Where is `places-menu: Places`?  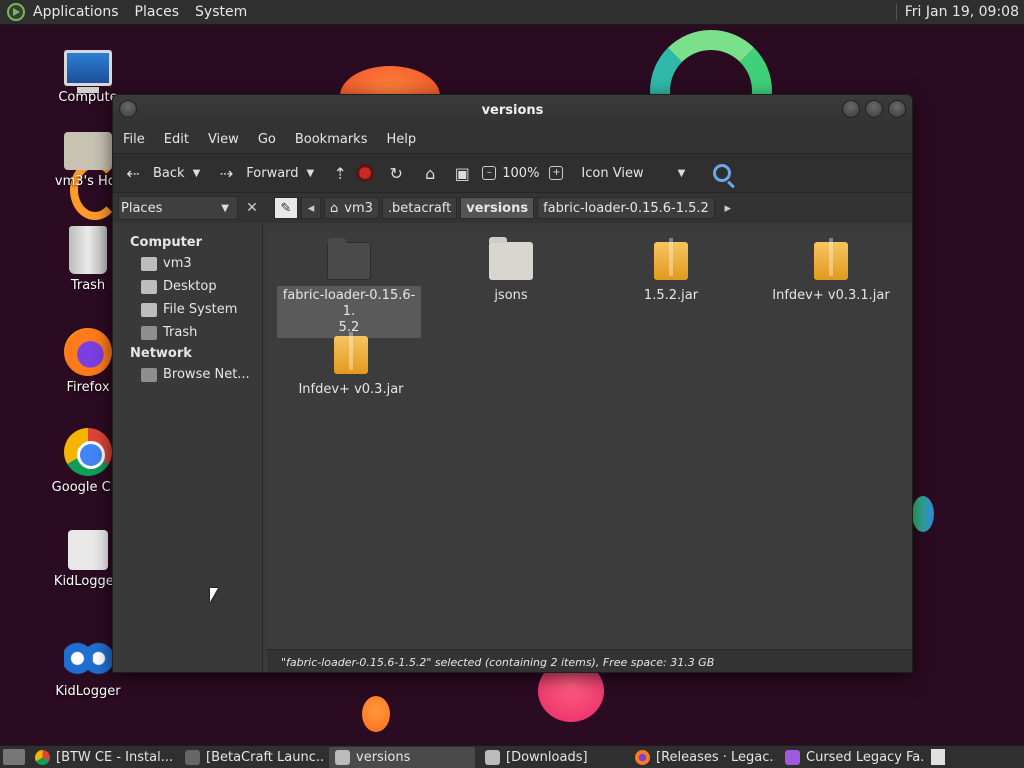 places-menu: Places is located at coordinates (157, 12).